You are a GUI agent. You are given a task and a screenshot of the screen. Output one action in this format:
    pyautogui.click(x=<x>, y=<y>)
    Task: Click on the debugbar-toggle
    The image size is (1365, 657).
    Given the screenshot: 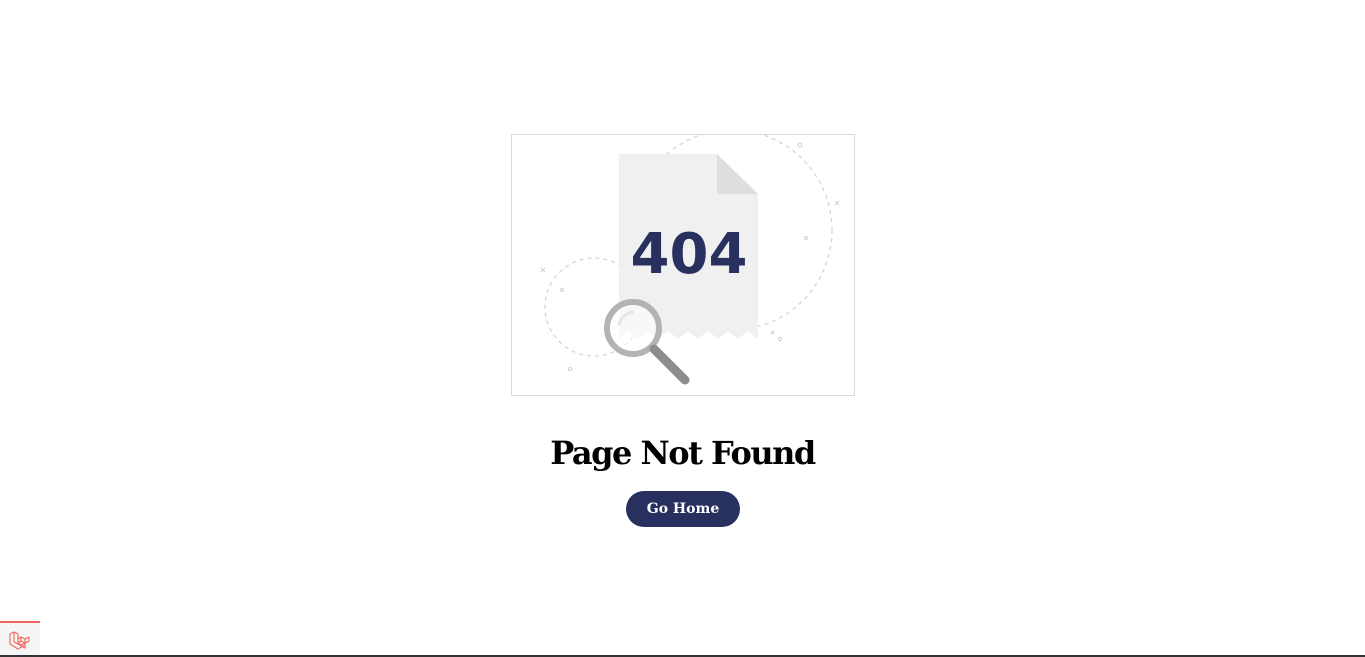 What is the action you would take?
    pyautogui.click(x=20, y=638)
    